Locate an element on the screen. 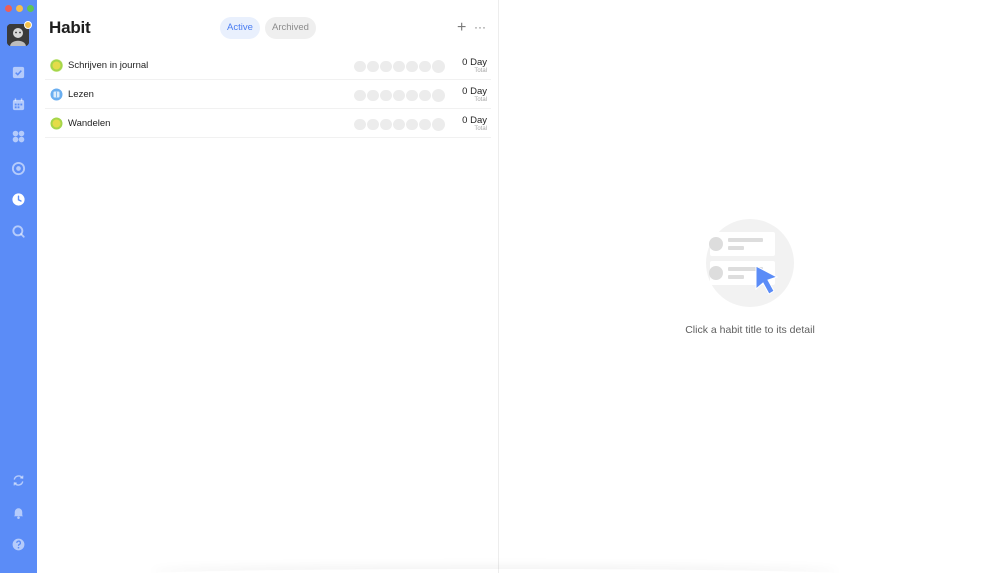  habit-clock-icon is located at coordinates (18, 199).